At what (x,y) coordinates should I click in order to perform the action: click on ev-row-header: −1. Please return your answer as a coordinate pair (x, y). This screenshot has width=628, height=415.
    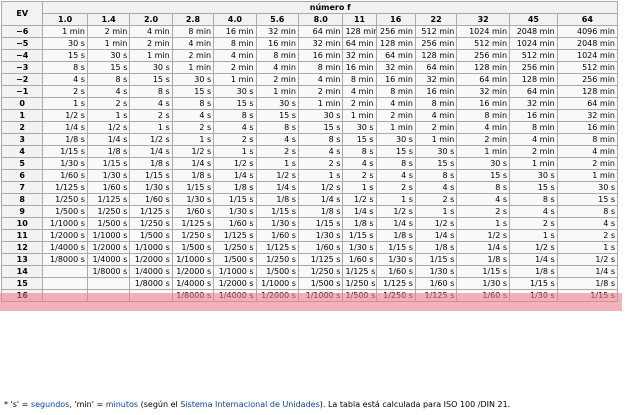
    Looking at the image, I should click on (22, 91).